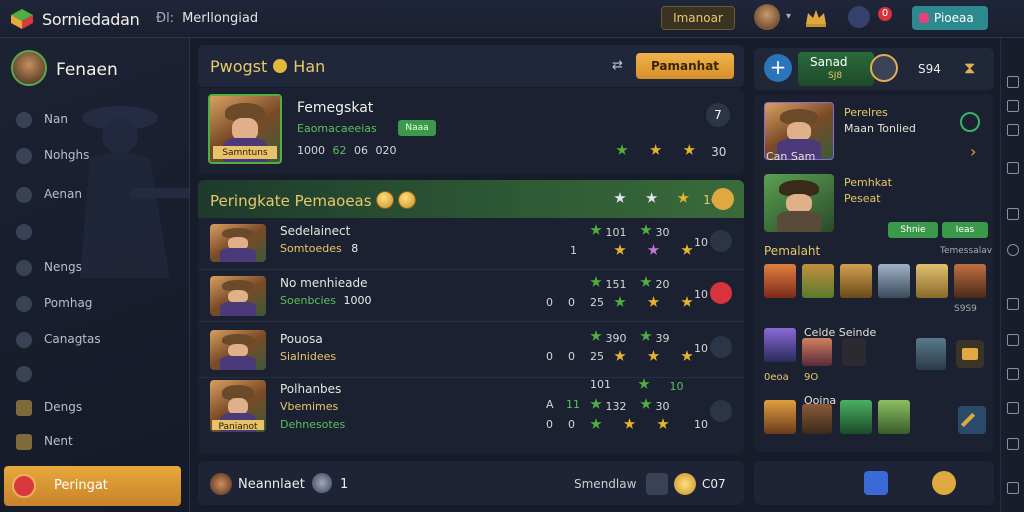  What do you see at coordinates (970, 122) in the screenshot?
I see `refresh-icon` at bounding box center [970, 122].